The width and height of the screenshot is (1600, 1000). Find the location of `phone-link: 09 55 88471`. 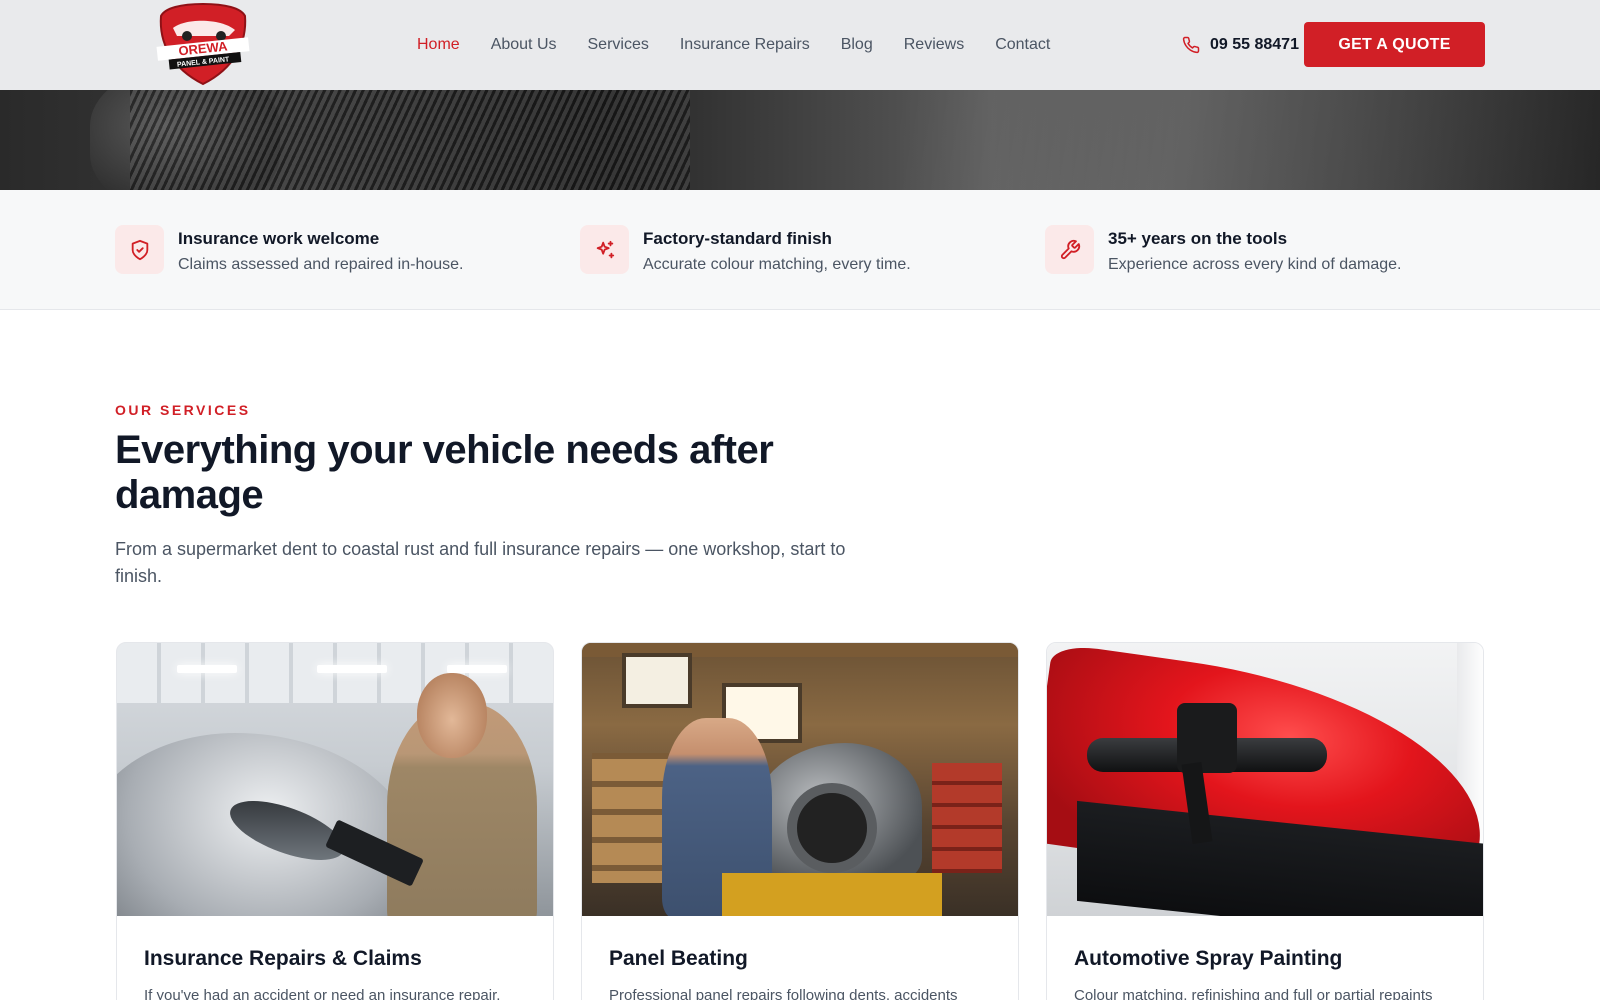

phone-link: 09 55 88471 is located at coordinates (1240, 45).